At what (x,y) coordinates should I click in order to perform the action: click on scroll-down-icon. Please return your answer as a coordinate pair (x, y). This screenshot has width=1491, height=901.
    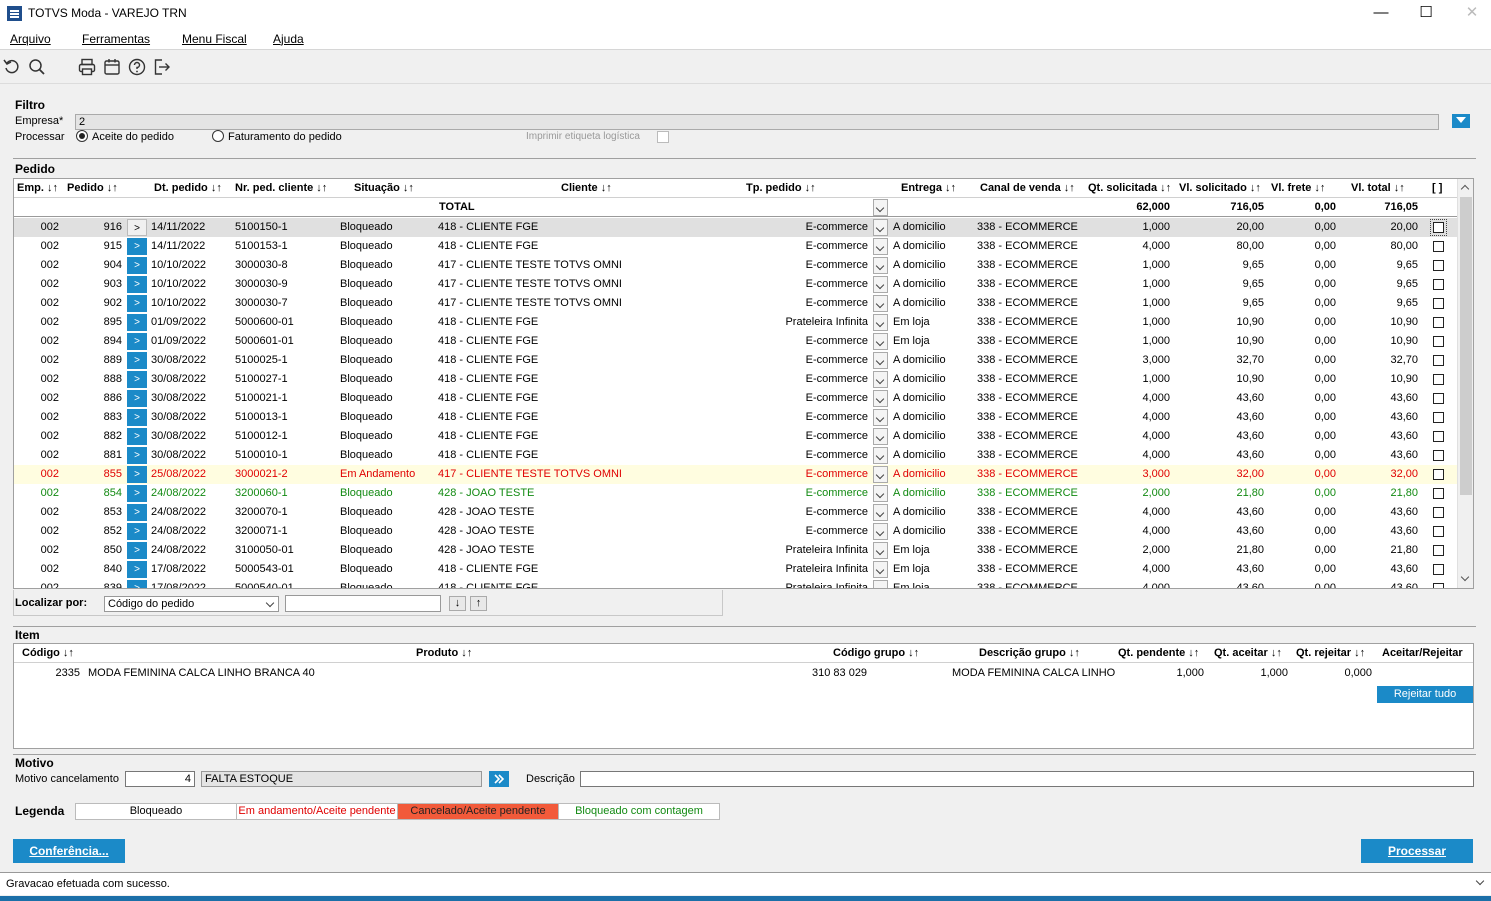
    Looking at the image, I should click on (1465, 577).